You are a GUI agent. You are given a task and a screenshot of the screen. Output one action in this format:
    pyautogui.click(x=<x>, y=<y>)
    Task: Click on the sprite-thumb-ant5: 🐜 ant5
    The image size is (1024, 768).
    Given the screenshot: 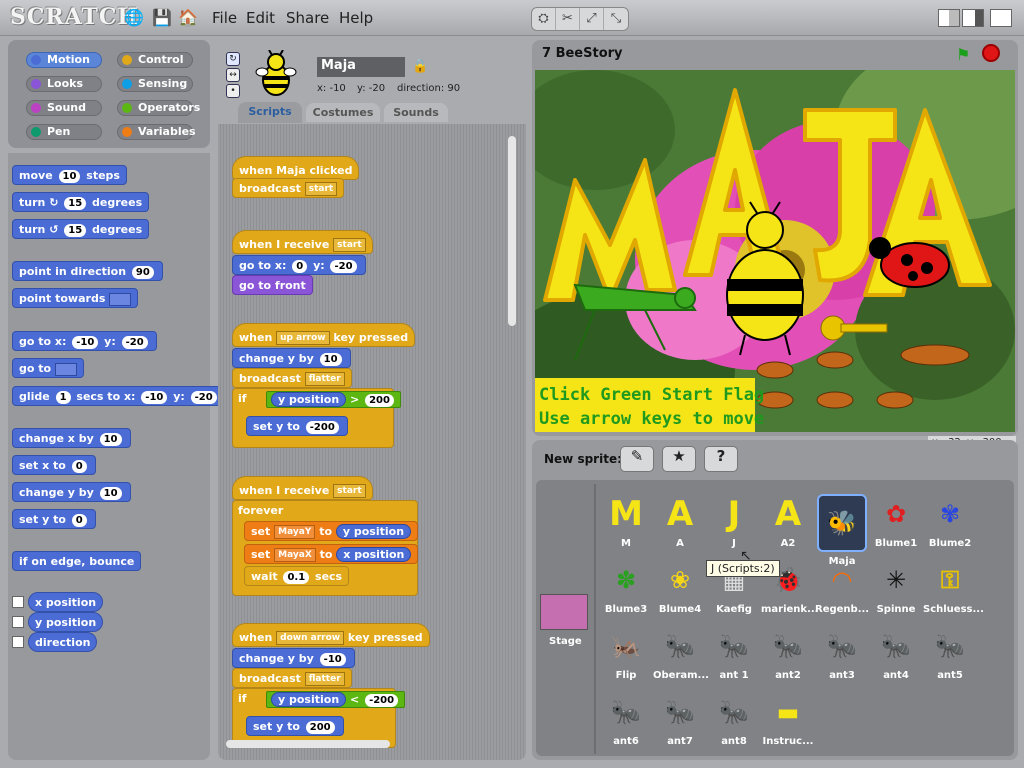 What is the action you would take?
    pyautogui.click(x=950, y=653)
    